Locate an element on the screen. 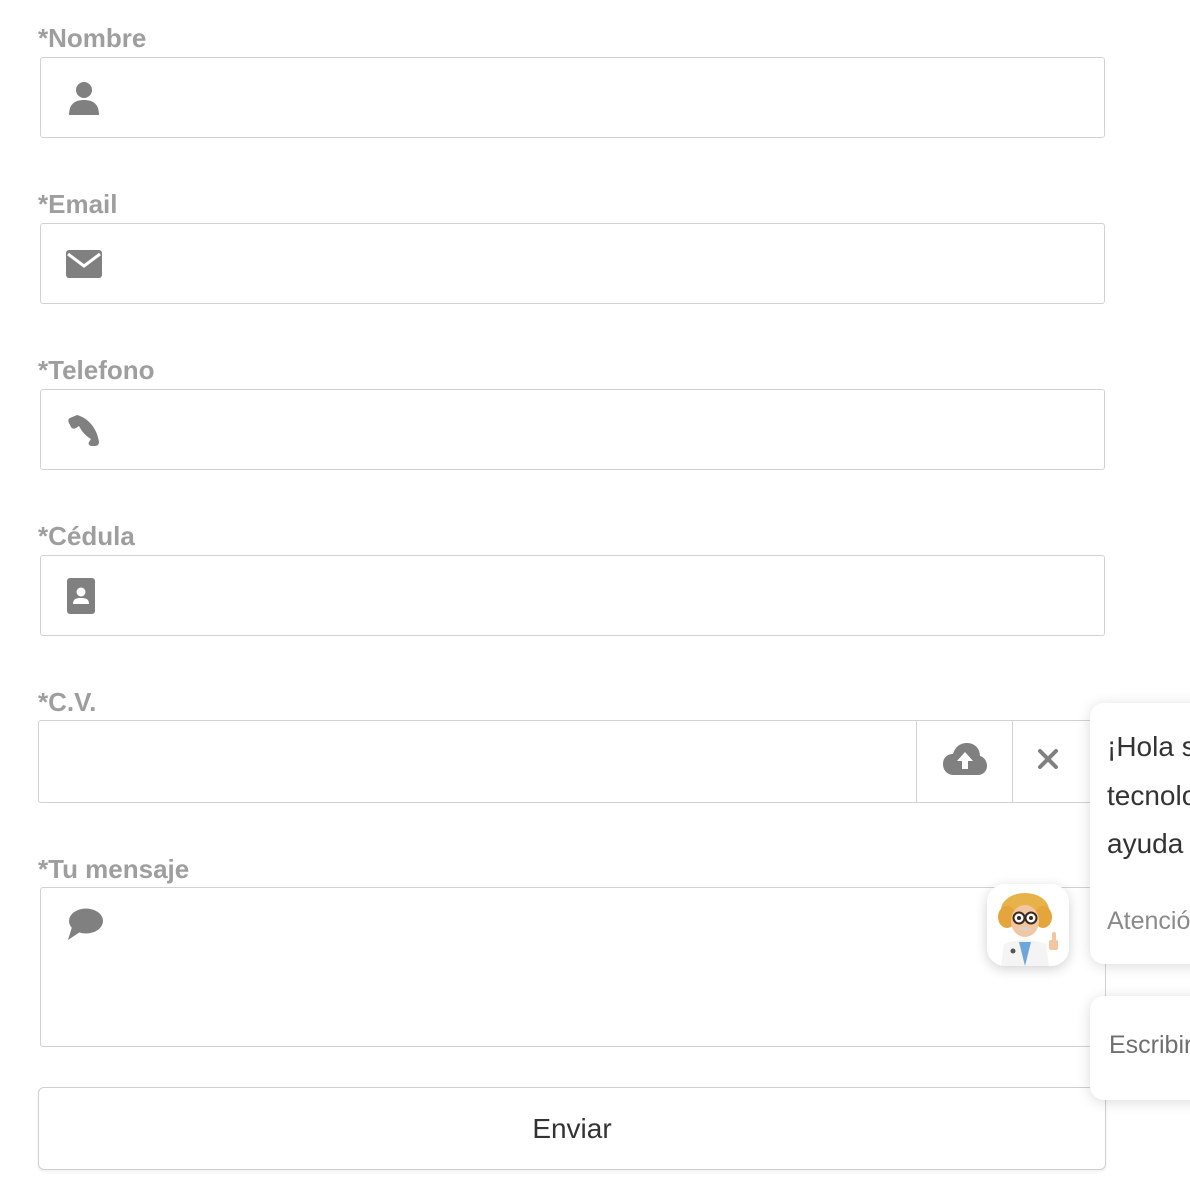 The image size is (1190, 1198). envelope-icon is located at coordinates (84, 264).